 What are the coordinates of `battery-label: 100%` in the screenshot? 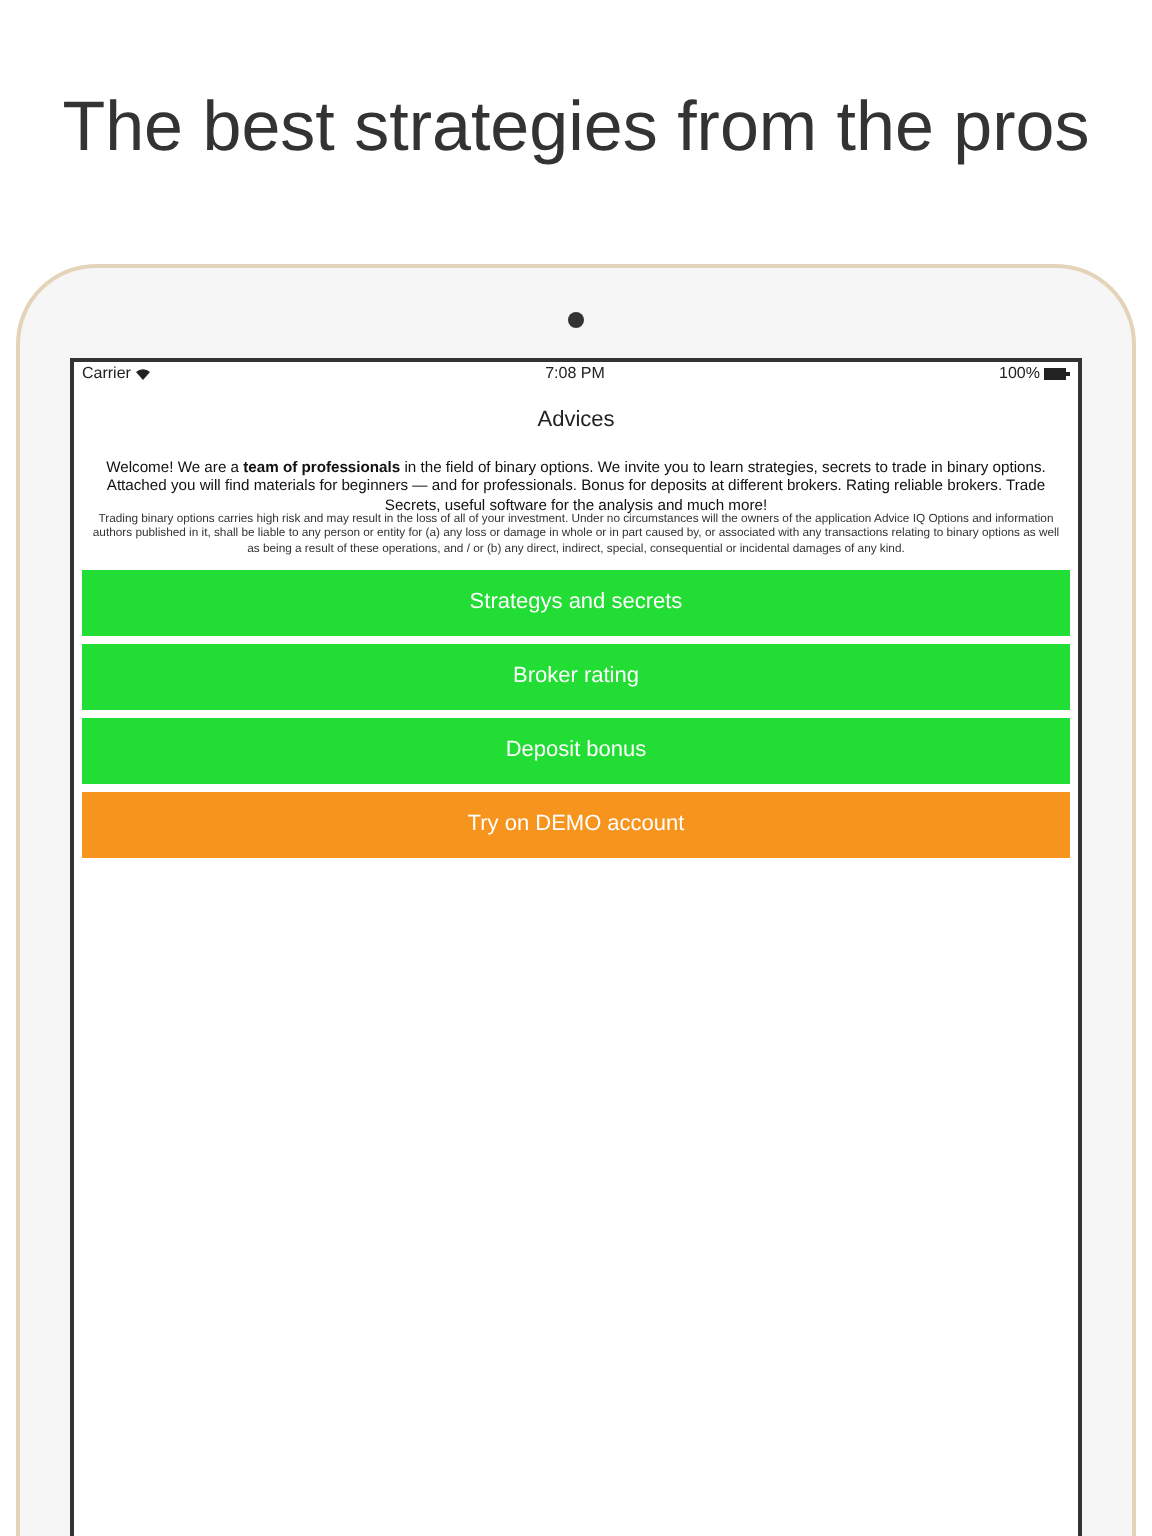 It's located at (1019, 374).